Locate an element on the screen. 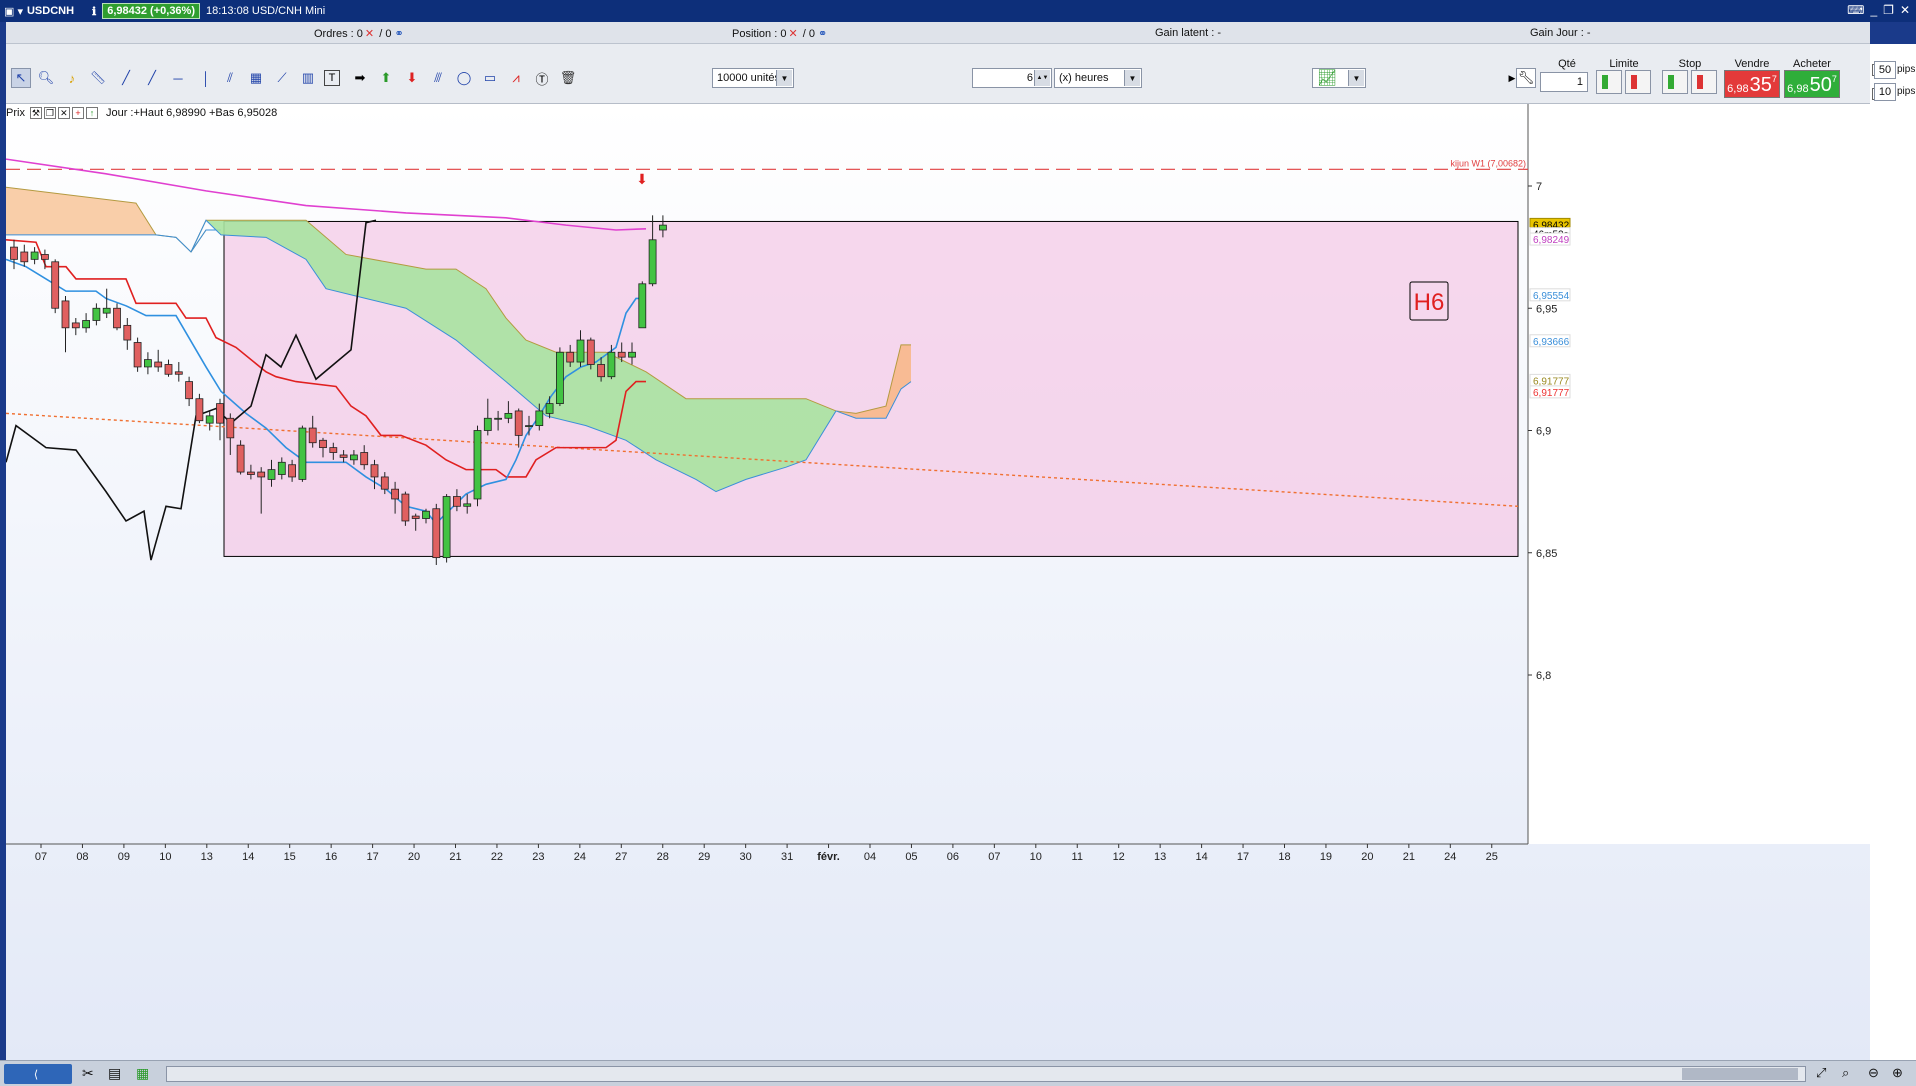 The height and width of the screenshot is (1086, 1916). sell-button: 6,98 35 7 is located at coordinates (1752, 84).